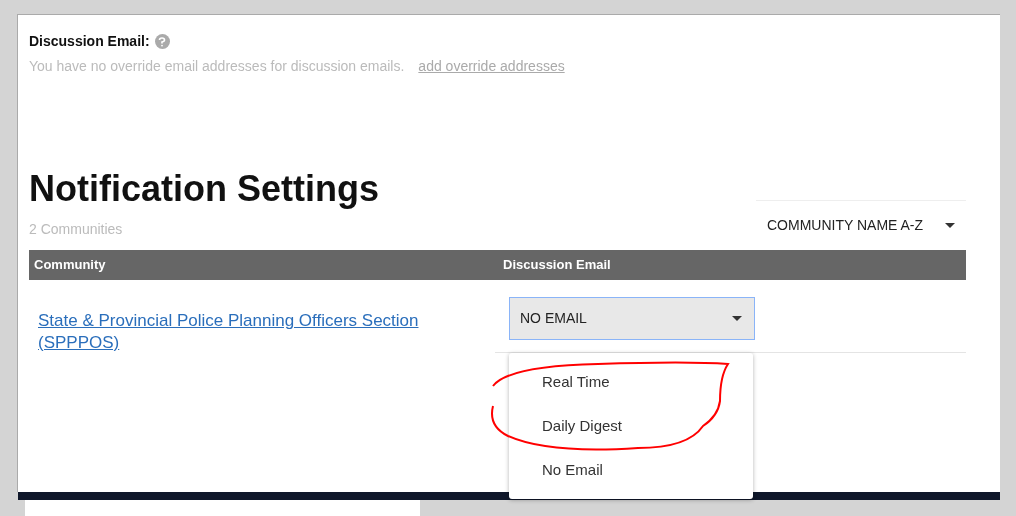  What do you see at coordinates (253, 332) in the screenshot?
I see `community-link: State & Provincial Police Planning Officers Section (SPPPOS)` at bounding box center [253, 332].